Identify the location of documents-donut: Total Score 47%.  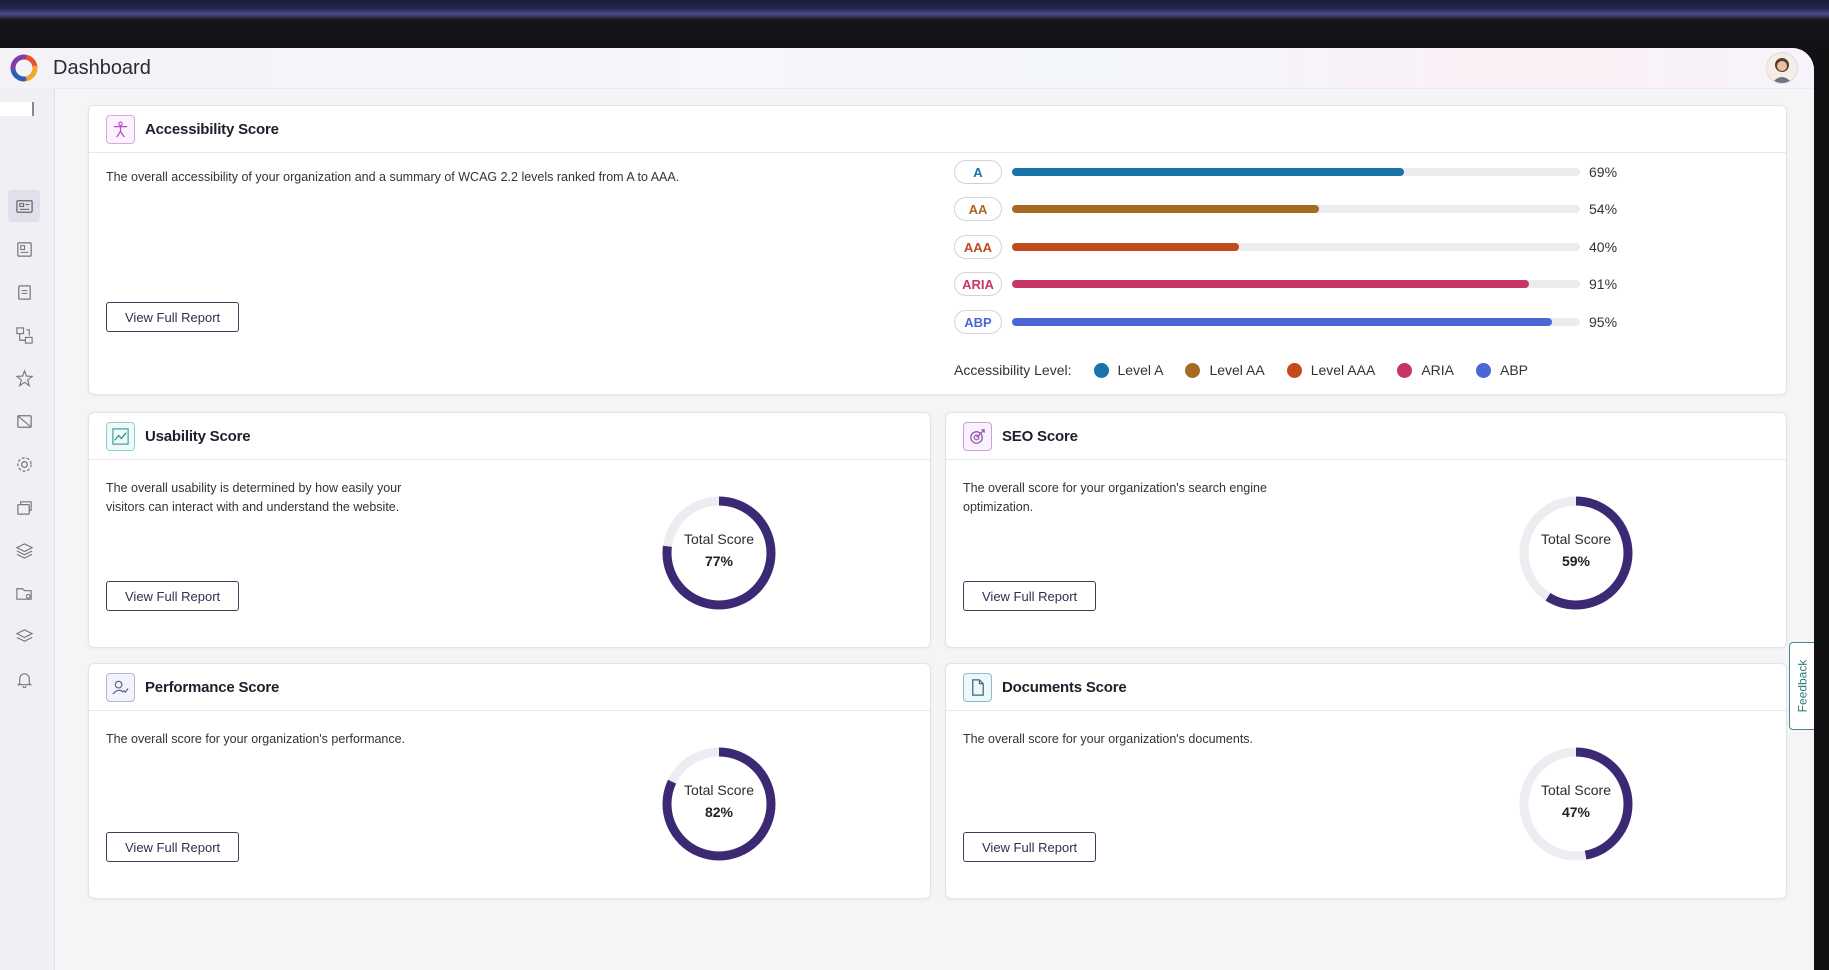
(1576, 804).